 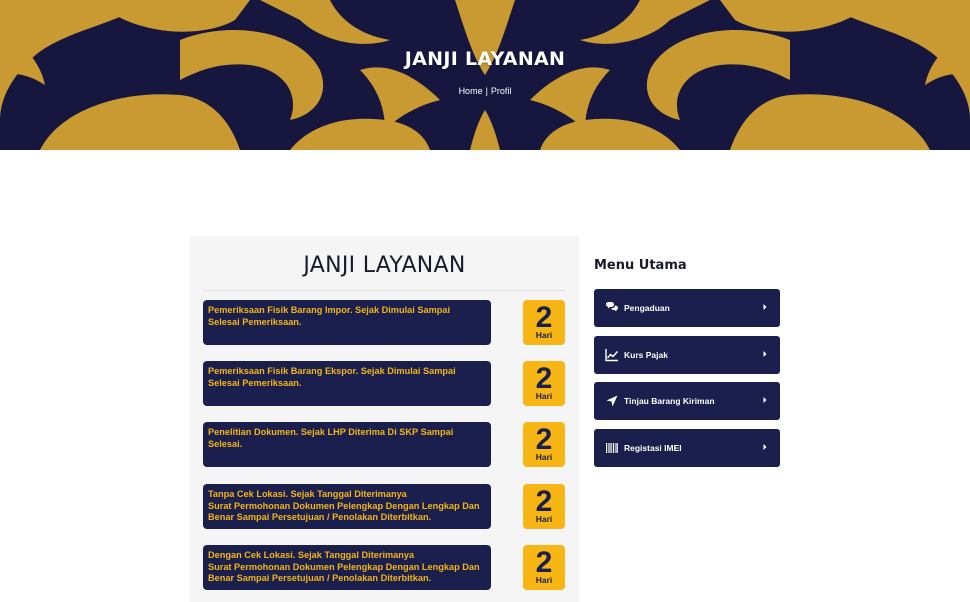 What do you see at coordinates (646, 355) in the screenshot?
I see `menu-item-label: Kurs Pajak` at bounding box center [646, 355].